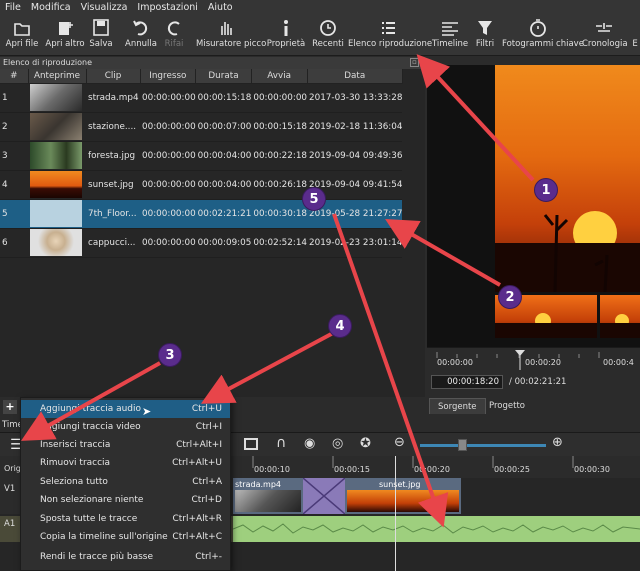 The height and width of the screenshot is (571, 640). Describe the element at coordinates (12, 468) in the screenshot. I see `orig-label: Orig` at that location.